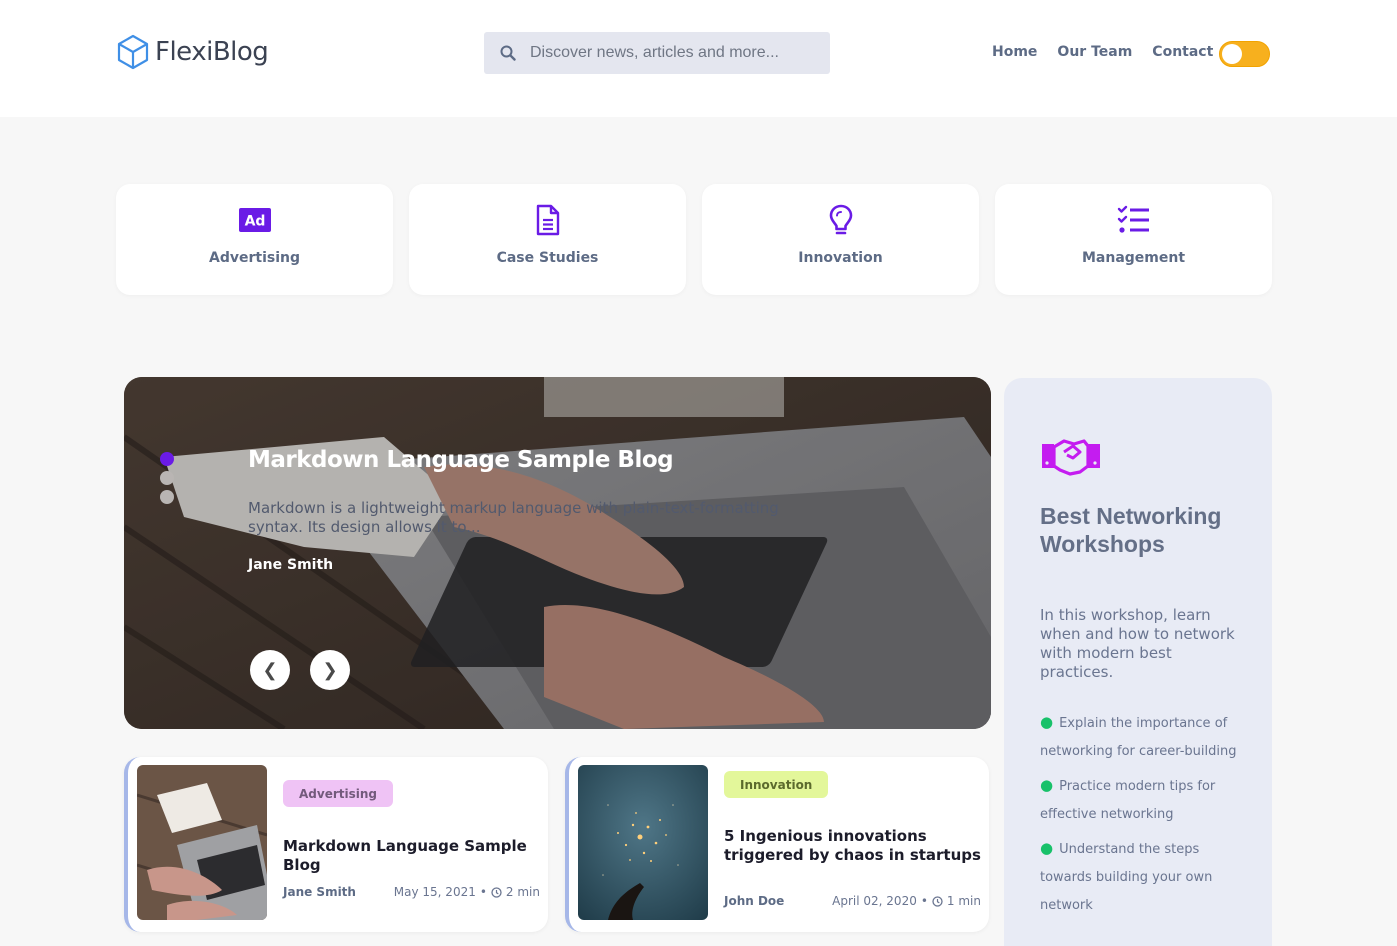 The height and width of the screenshot is (946, 1397). I want to click on category-label: Innovation, so click(840, 258).